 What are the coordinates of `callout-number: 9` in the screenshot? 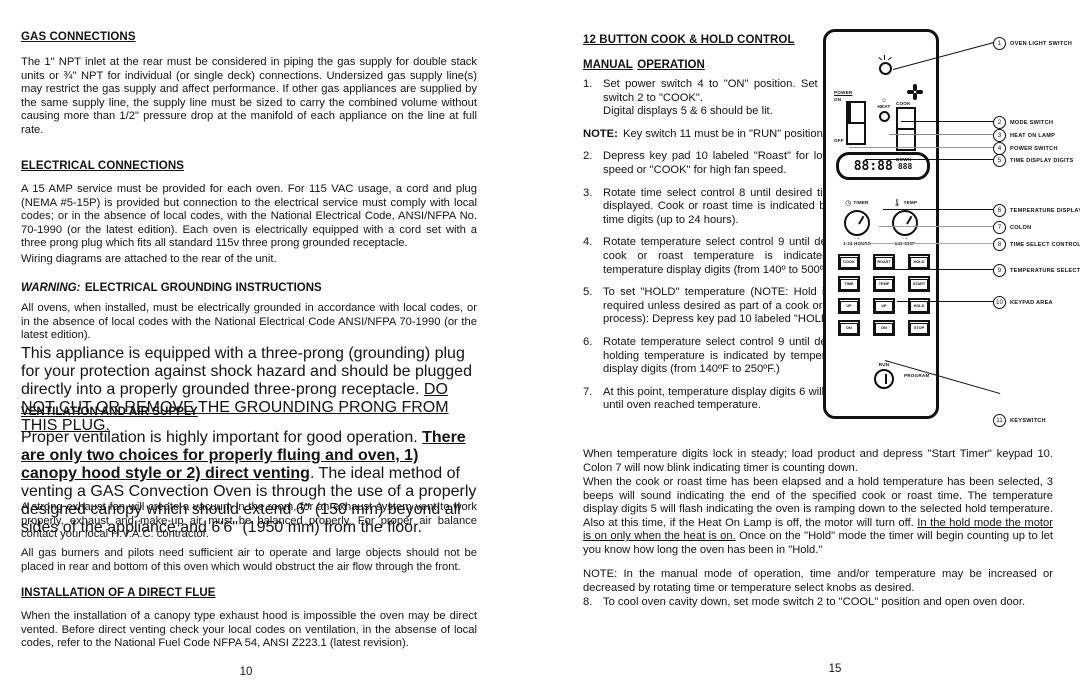 It's located at (999, 270).